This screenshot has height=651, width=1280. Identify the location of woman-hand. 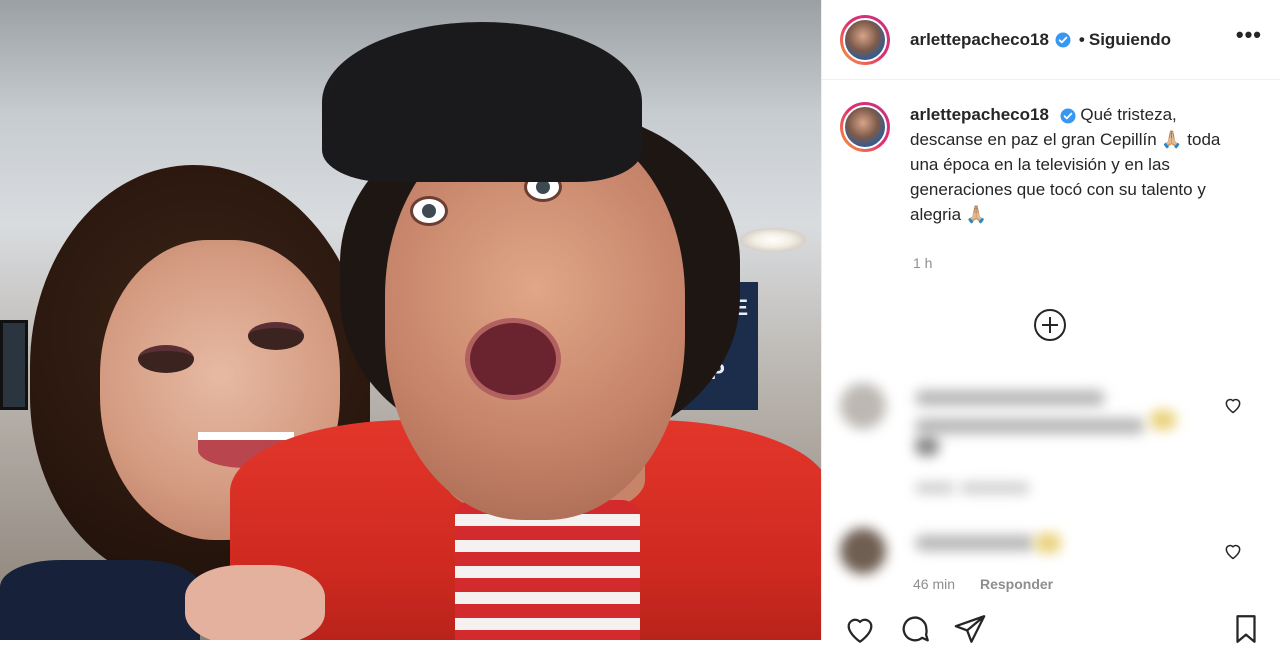
(255, 602).